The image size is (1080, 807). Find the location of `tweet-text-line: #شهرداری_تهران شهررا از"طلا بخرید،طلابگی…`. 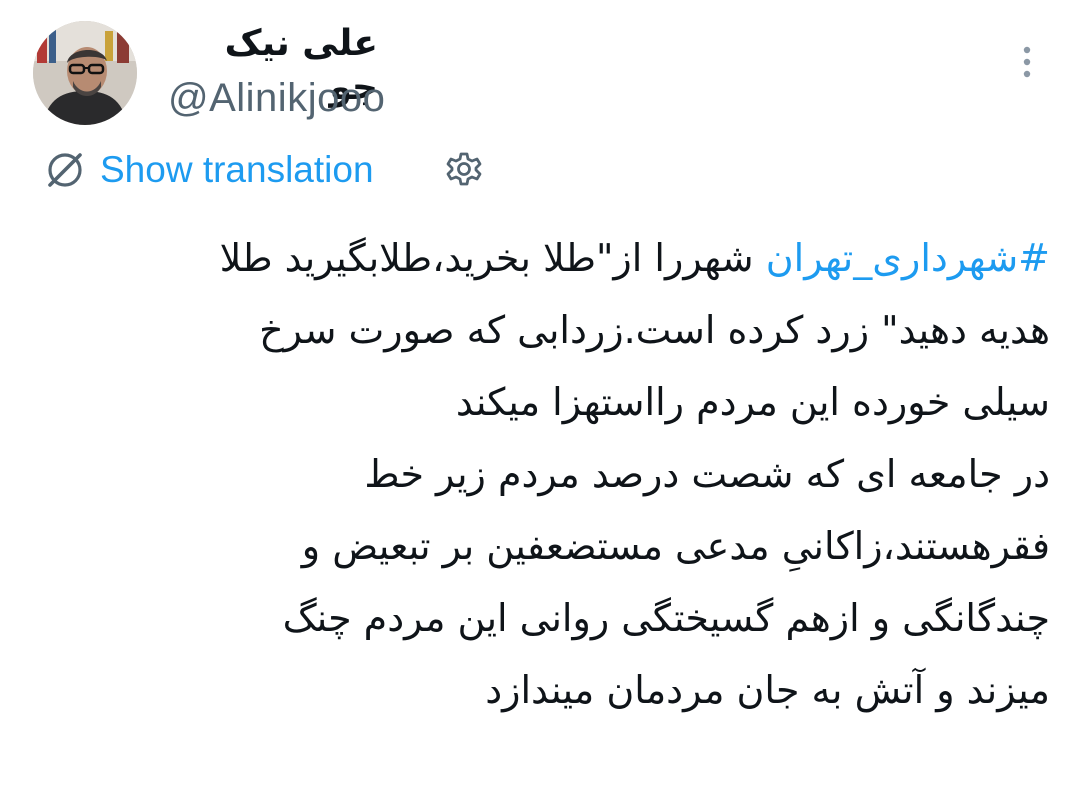

tweet-text-line: #شهرداری_تهران شهررا از"طلا بخرید،طلابگی… is located at coordinates (540, 258).